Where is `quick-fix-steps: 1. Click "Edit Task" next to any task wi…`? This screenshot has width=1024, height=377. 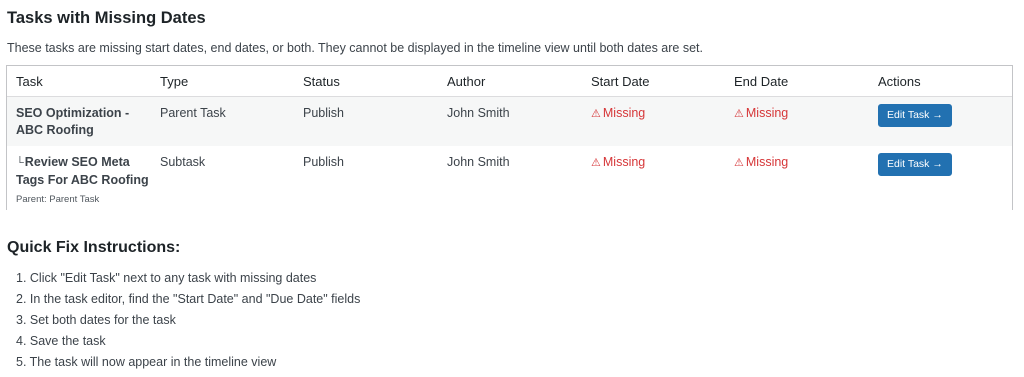 quick-fix-steps: 1. Click "Edit Task" next to any task wi… is located at coordinates (188, 320).